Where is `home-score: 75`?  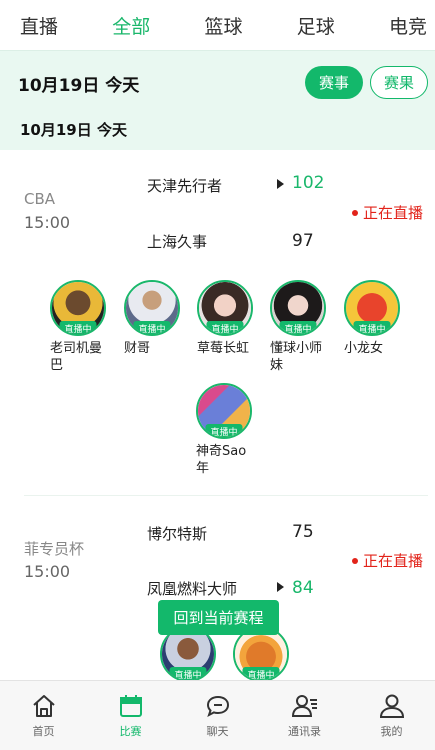 home-score: 75 is located at coordinates (303, 532).